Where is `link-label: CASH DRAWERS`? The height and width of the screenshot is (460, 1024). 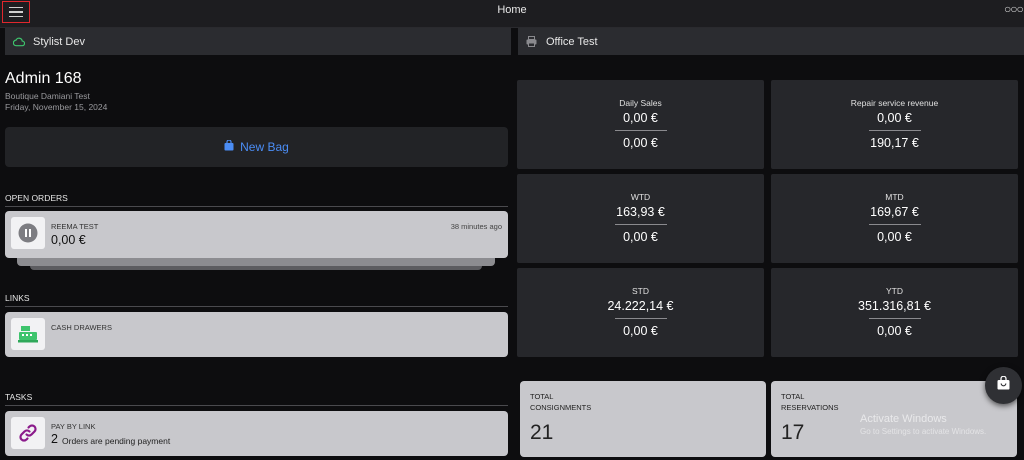
link-label: CASH DRAWERS is located at coordinates (81, 327).